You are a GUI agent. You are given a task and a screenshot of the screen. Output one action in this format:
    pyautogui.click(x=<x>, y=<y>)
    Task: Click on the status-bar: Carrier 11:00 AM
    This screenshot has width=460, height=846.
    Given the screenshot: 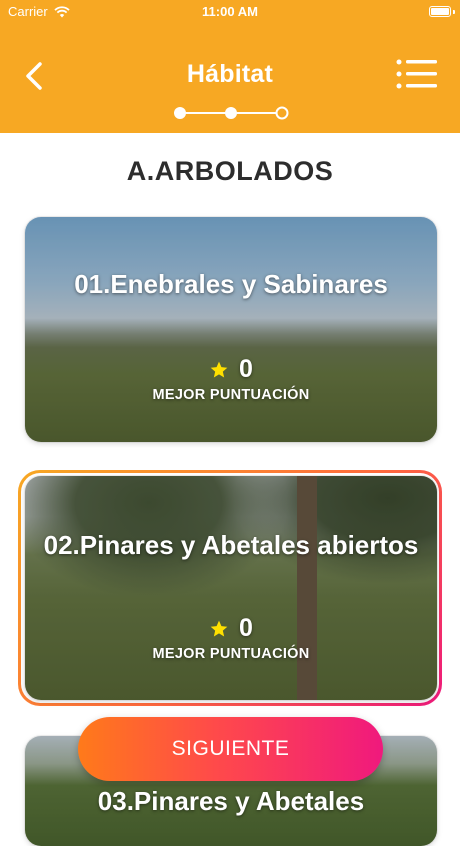 What is the action you would take?
    pyautogui.click(x=230, y=12)
    